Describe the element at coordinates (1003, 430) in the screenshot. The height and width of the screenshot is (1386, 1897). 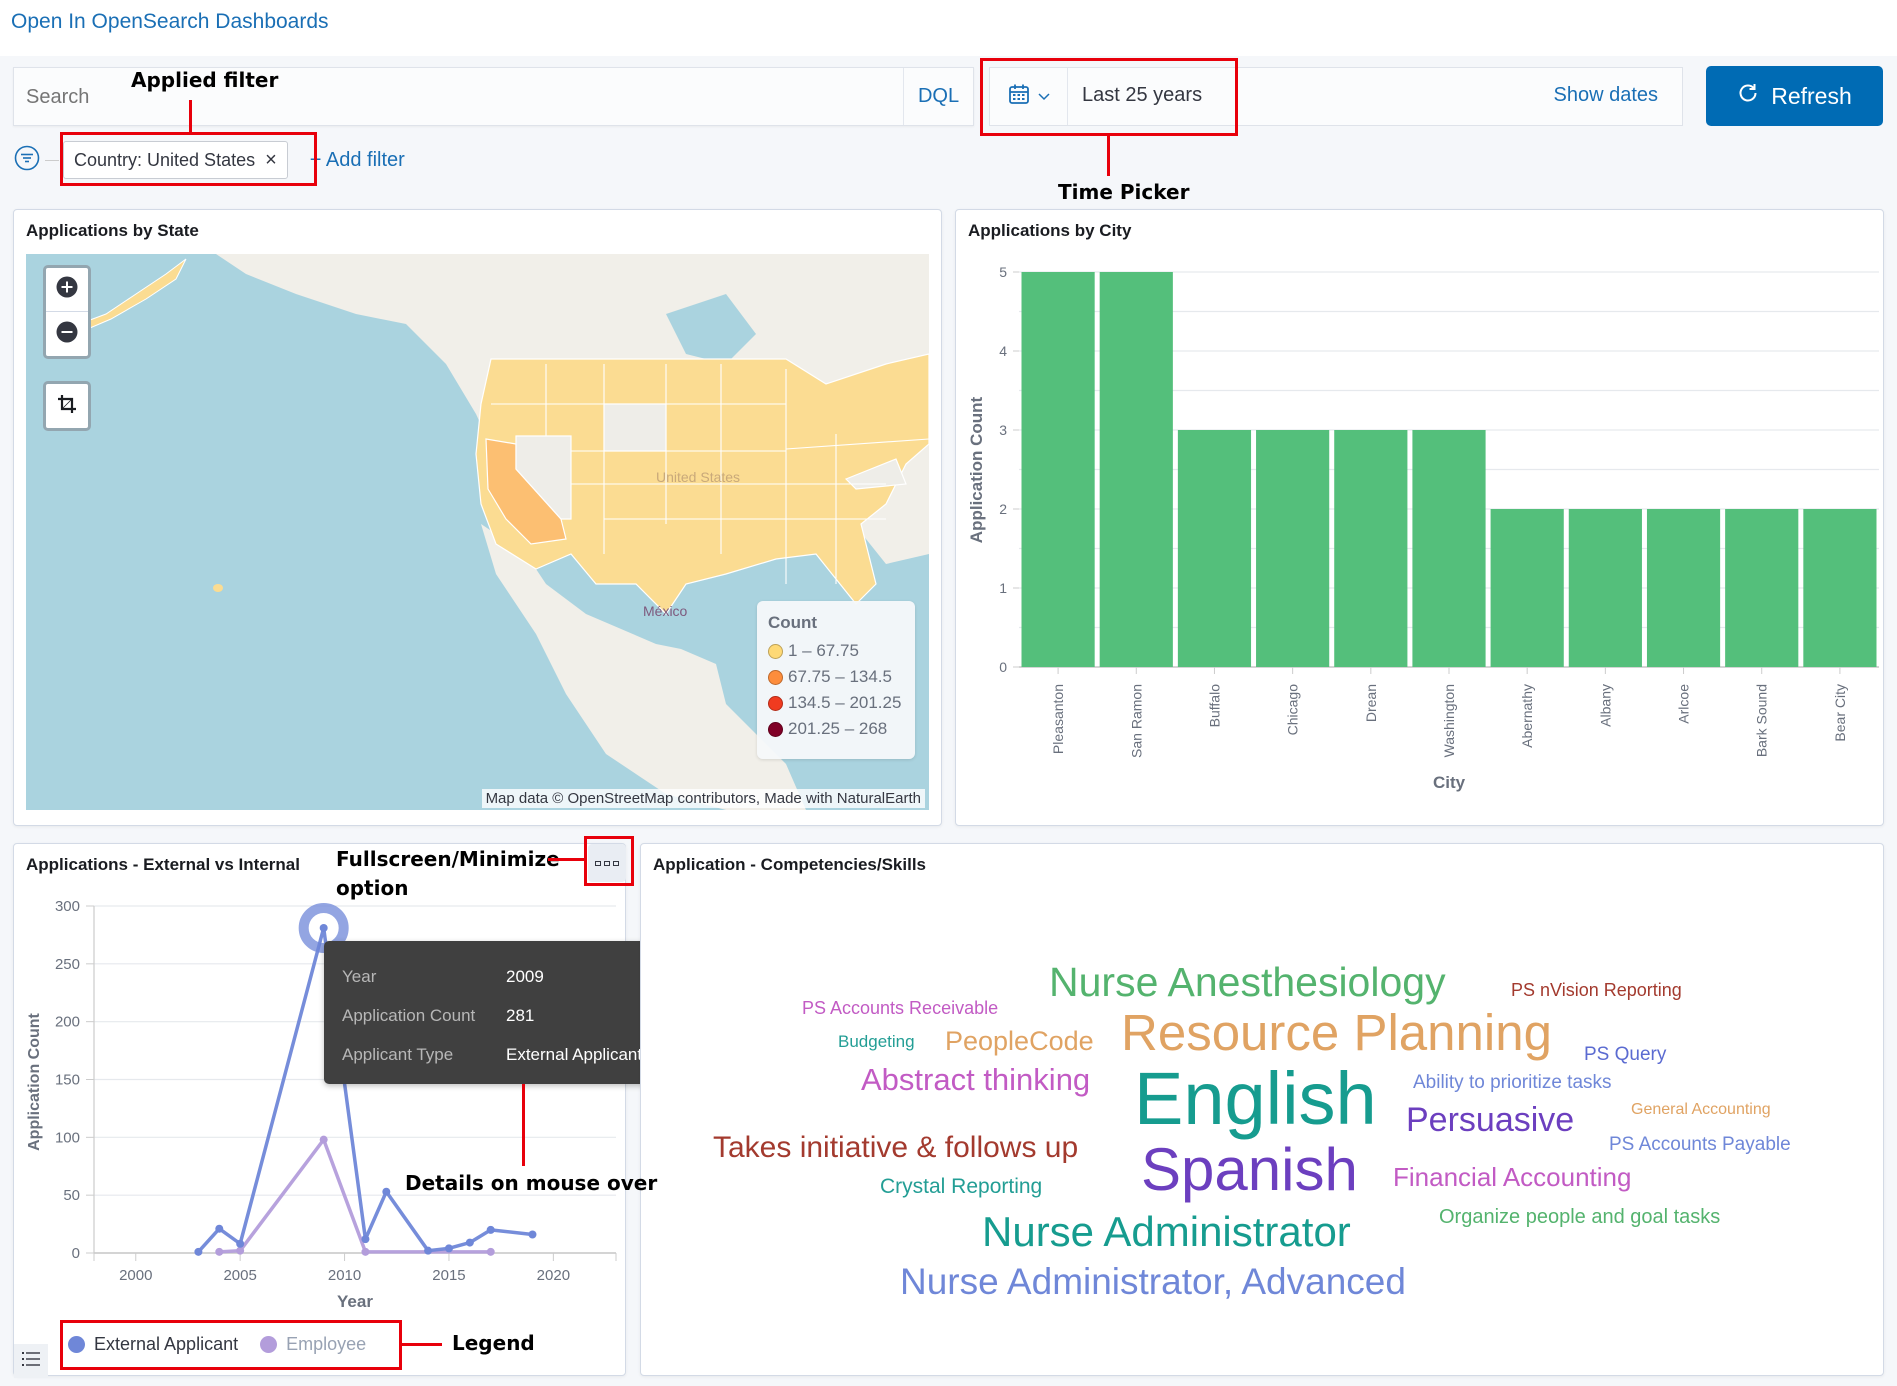
I see `y-tick-label: 3` at that location.